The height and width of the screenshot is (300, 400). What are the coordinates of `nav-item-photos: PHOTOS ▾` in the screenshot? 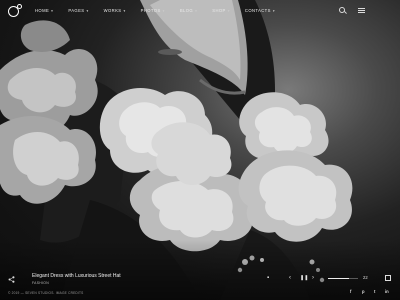 It's located at (153, 10).